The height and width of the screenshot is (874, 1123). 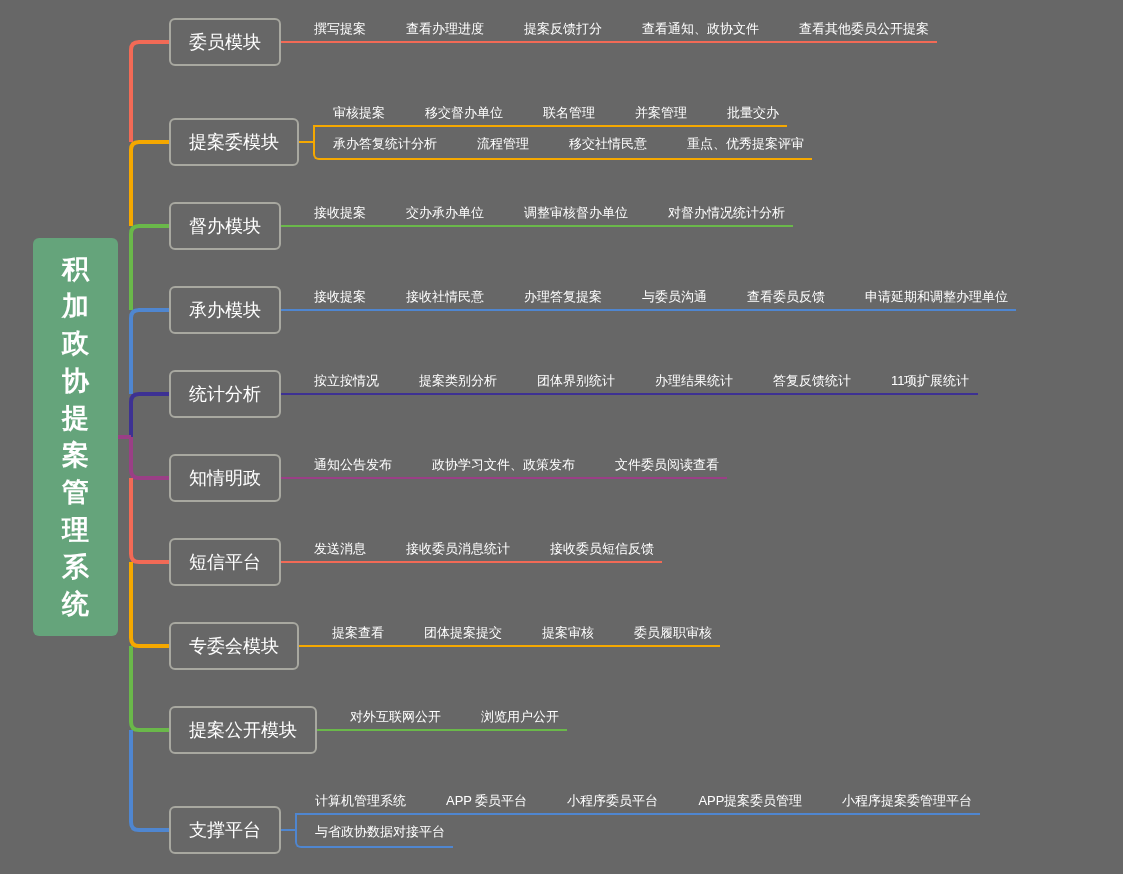 What do you see at coordinates (358, 633) in the screenshot?
I see `subtopic-label: 提案查看` at bounding box center [358, 633].